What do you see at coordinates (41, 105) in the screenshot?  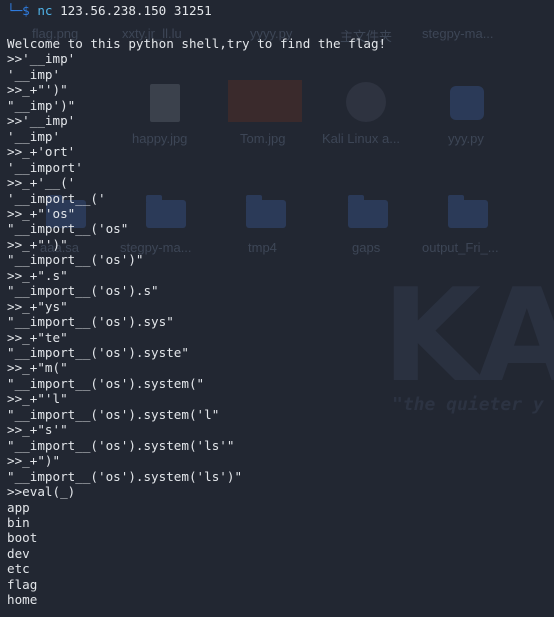 I see `output-line: "__imp')"` at bounding box center [41, 105].